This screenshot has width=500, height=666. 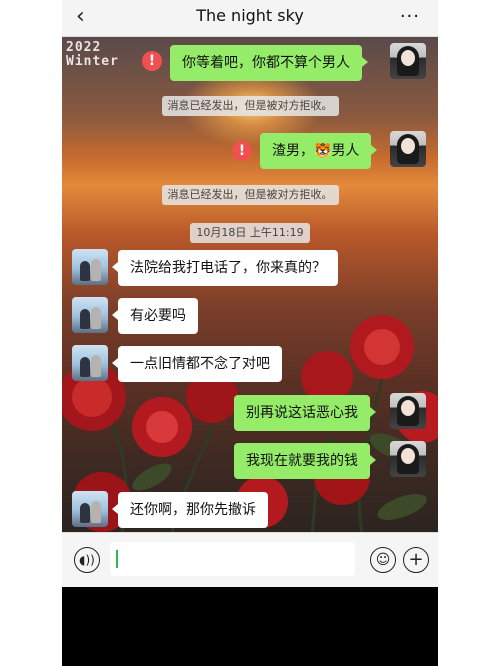 I want to click on tiger-emoji-icon: 🐯, so click(x=323, y=151).